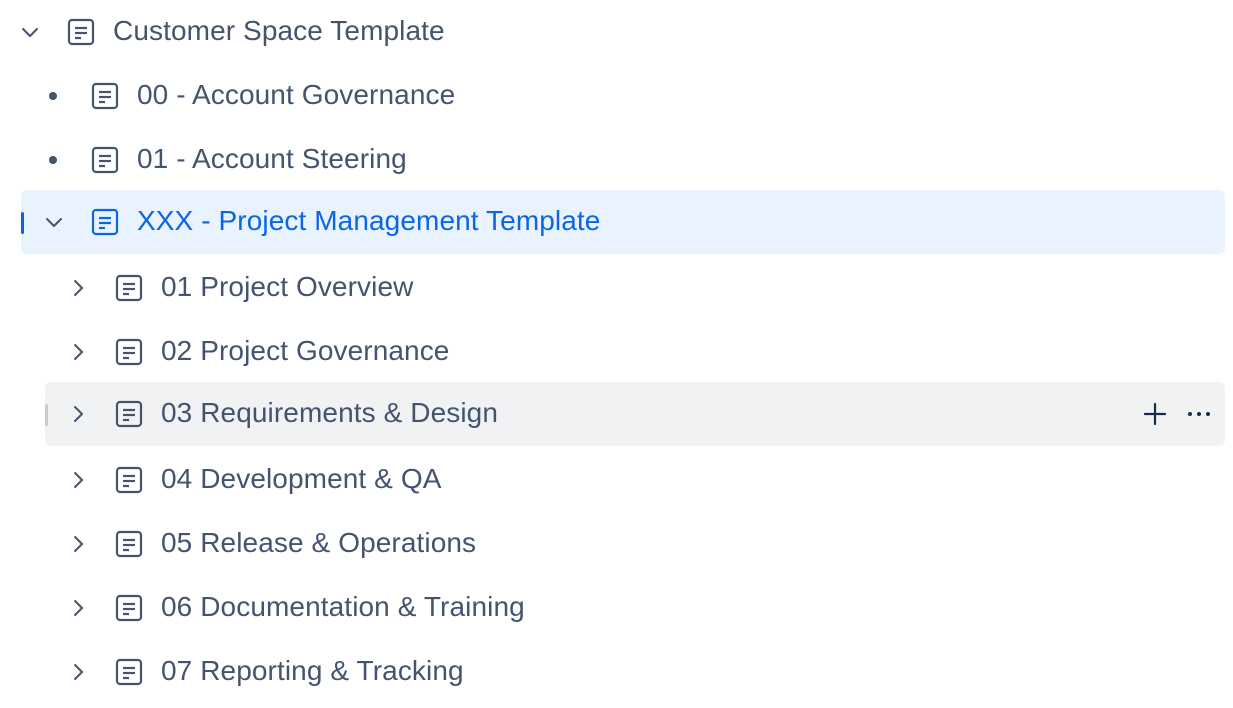 The height and width of the screenshot is (708, 1233). Describe the element at coordinates (318, 544) in the screenshot. I see `tree-item-label: 05 Release & Operations` at that location.